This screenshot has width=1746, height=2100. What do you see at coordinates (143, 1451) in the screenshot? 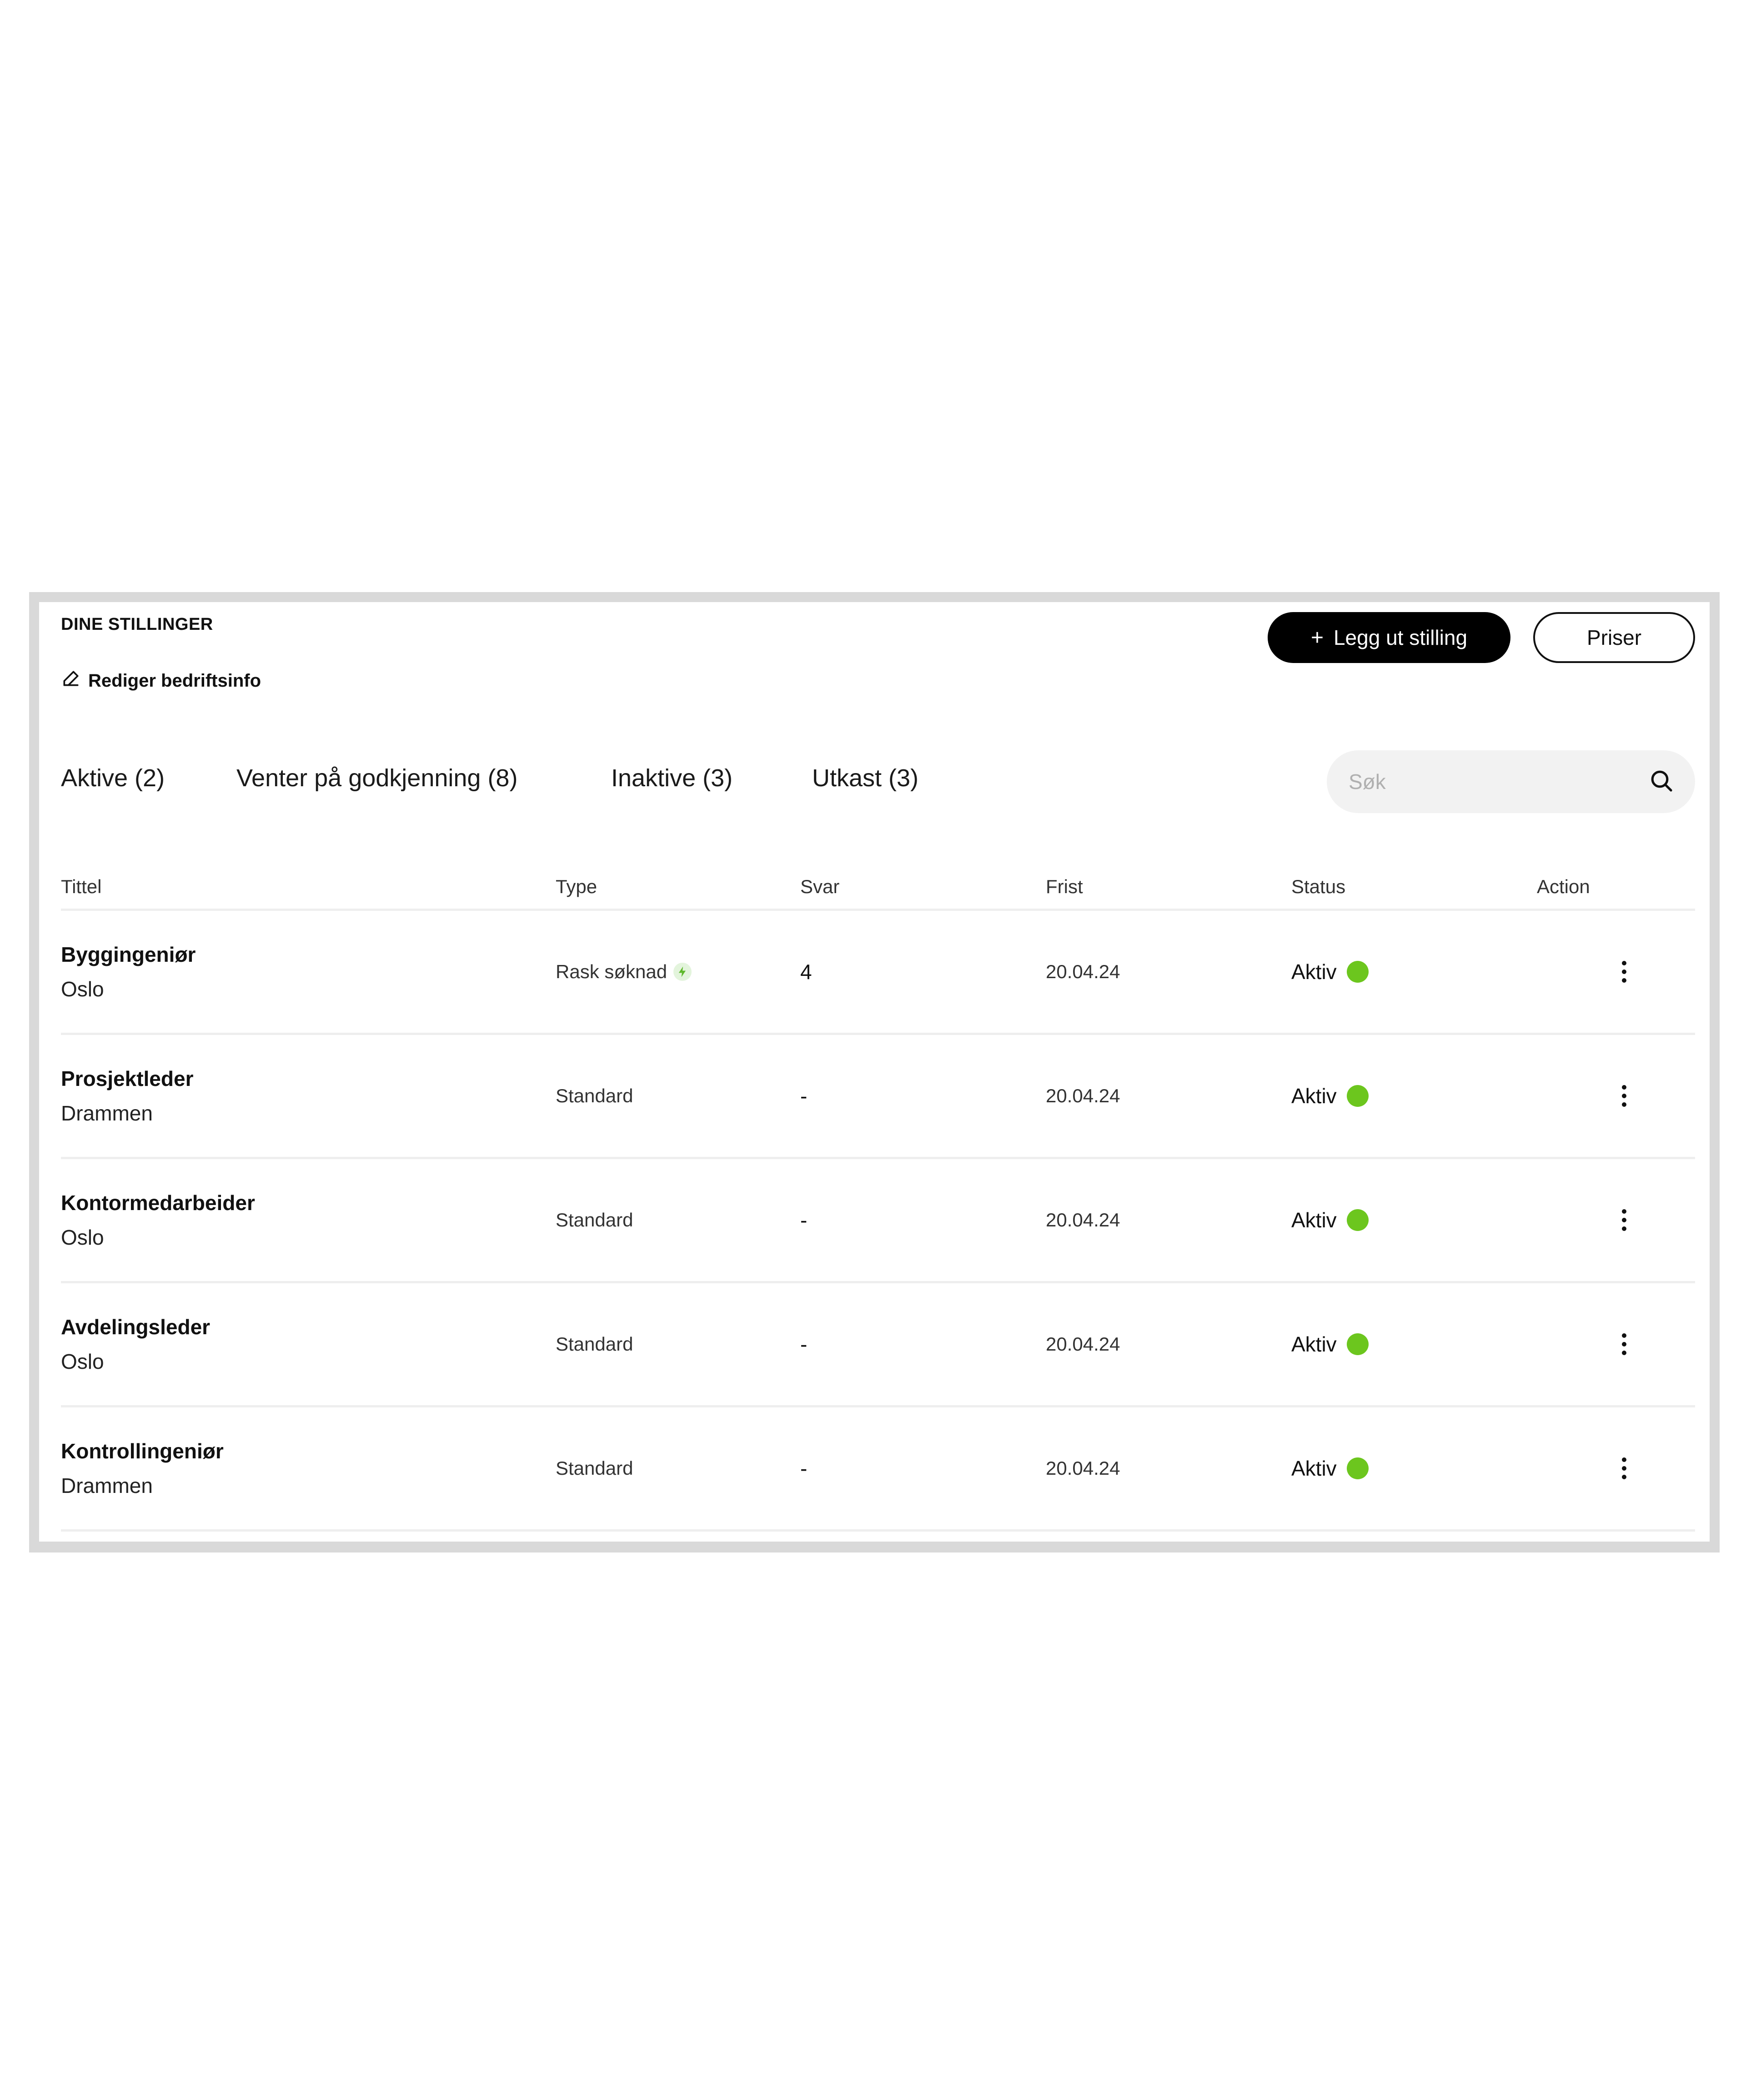
I see `job-title: Kontrollingeniør` at bounding box center [143, 1451].